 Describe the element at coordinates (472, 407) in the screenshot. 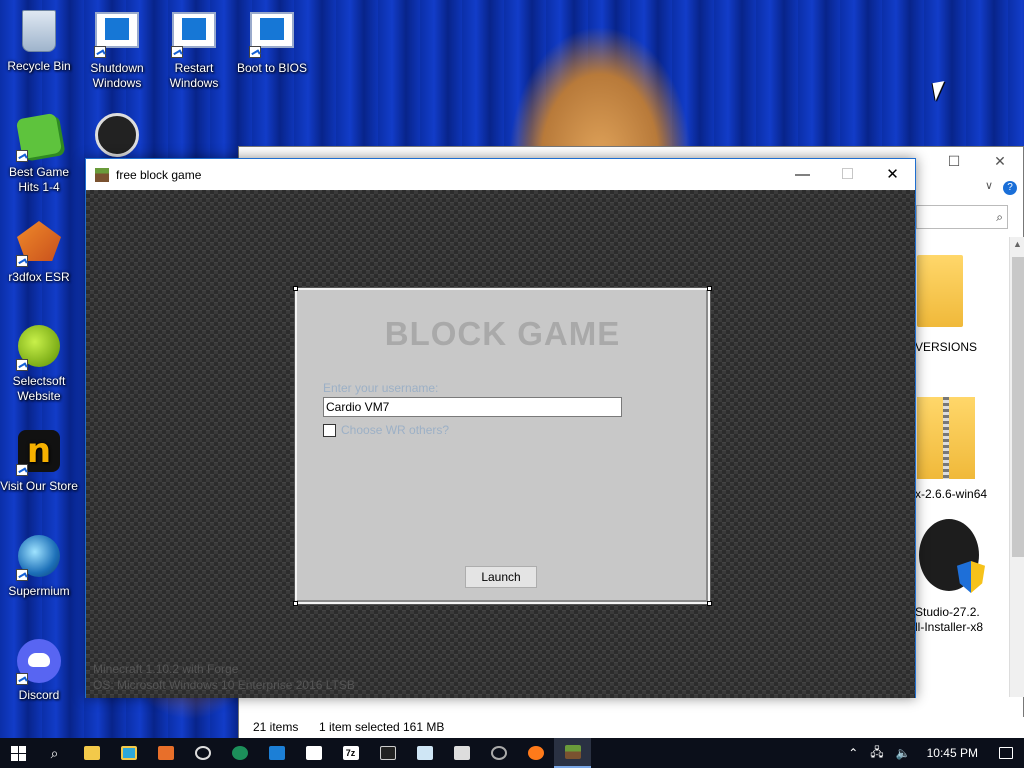

I see `username-input: Cardio VM7` at that location.